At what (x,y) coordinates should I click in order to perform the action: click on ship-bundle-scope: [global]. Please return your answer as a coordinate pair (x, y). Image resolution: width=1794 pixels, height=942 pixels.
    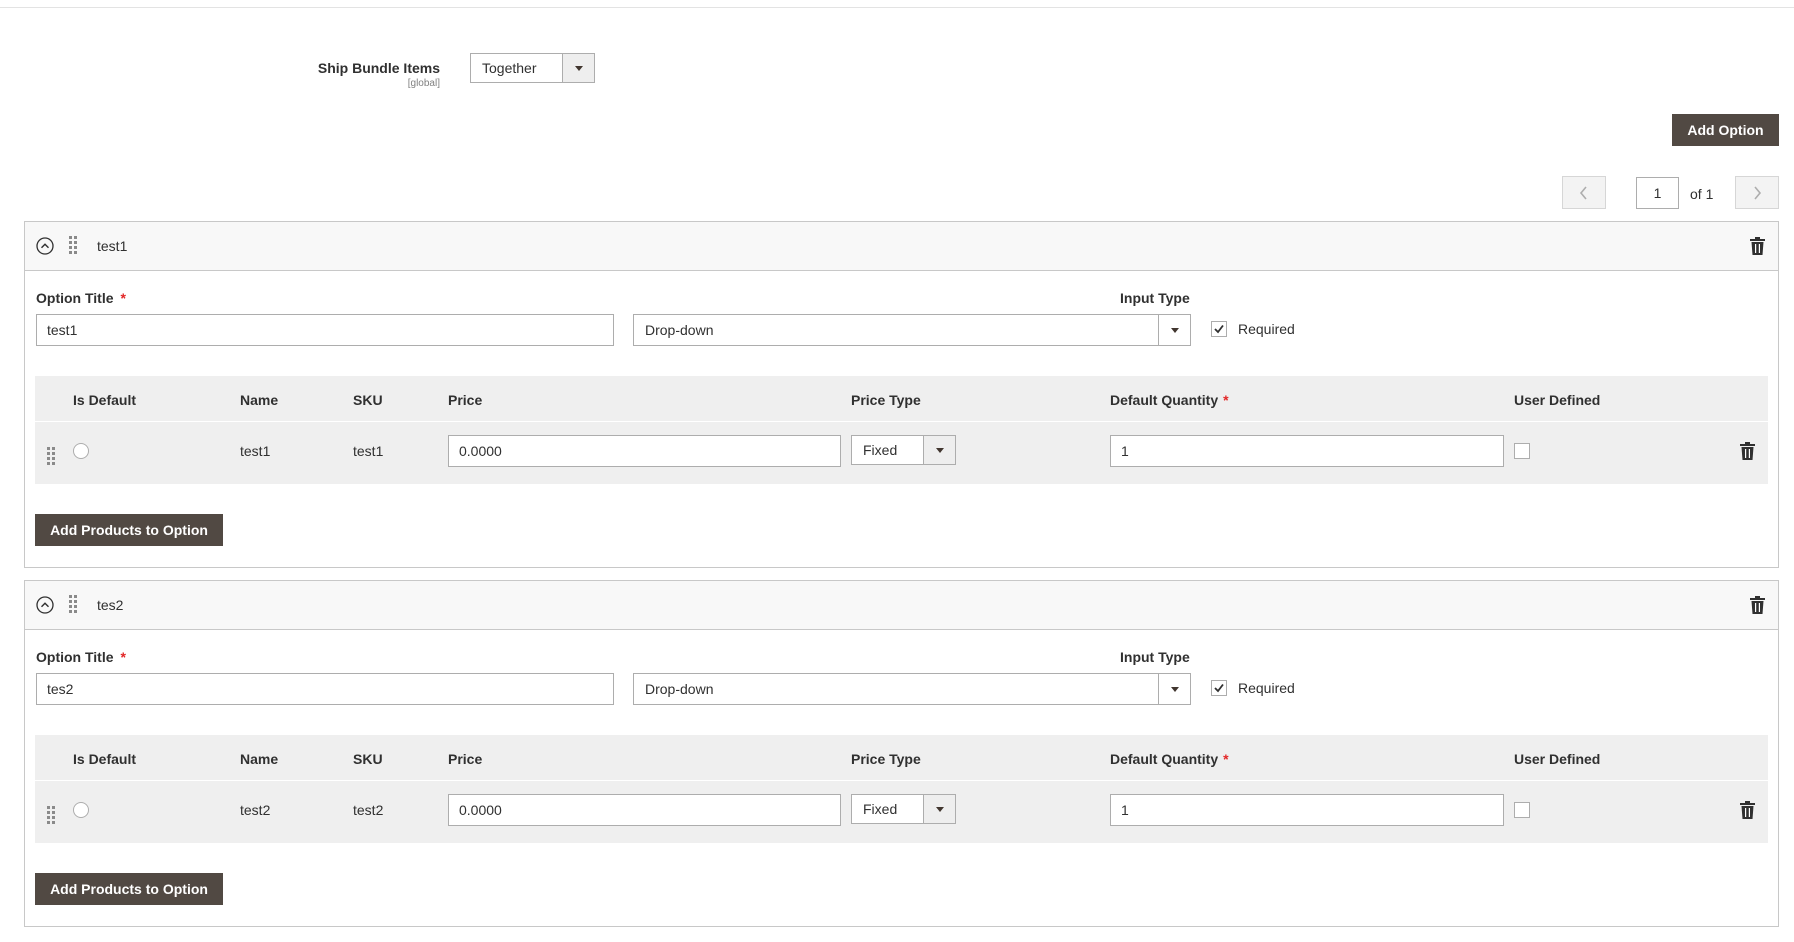
    Looking at the image, I should click on (423, 83).